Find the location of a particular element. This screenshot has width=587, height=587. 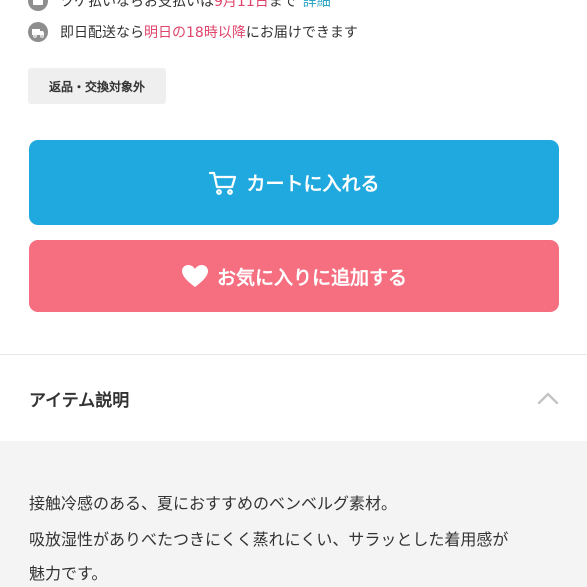

payment-info-row: ツケ払いならお支払いは 9月11日 まで 詳細 is located at coordinates (179, 5).